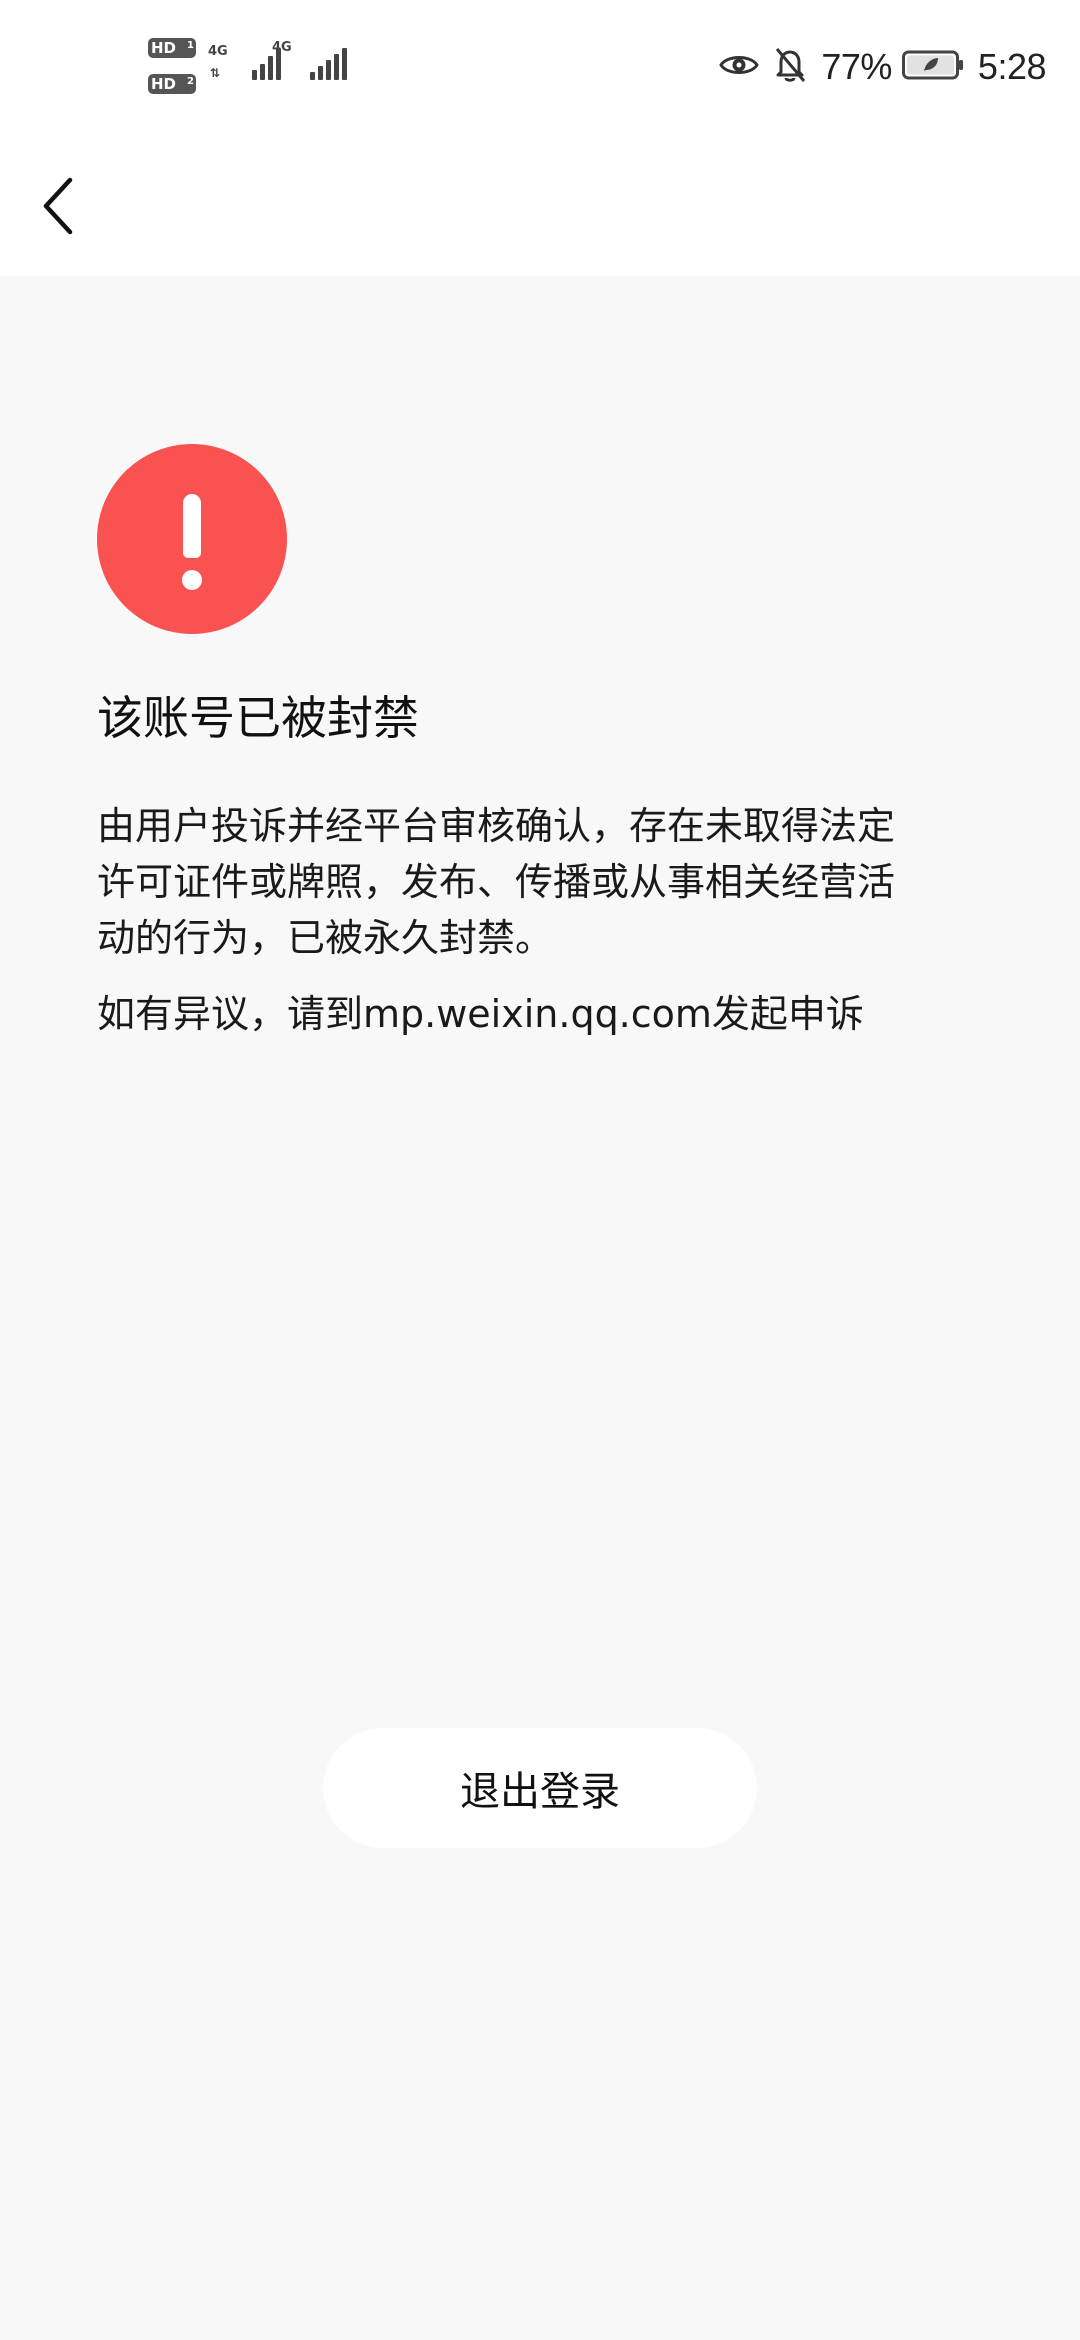 The image size is (1080, 2340). I want to click on ban-reason-line: 许可证件或牌照，发布、传播或从事相关经营活, so click(496, 882).